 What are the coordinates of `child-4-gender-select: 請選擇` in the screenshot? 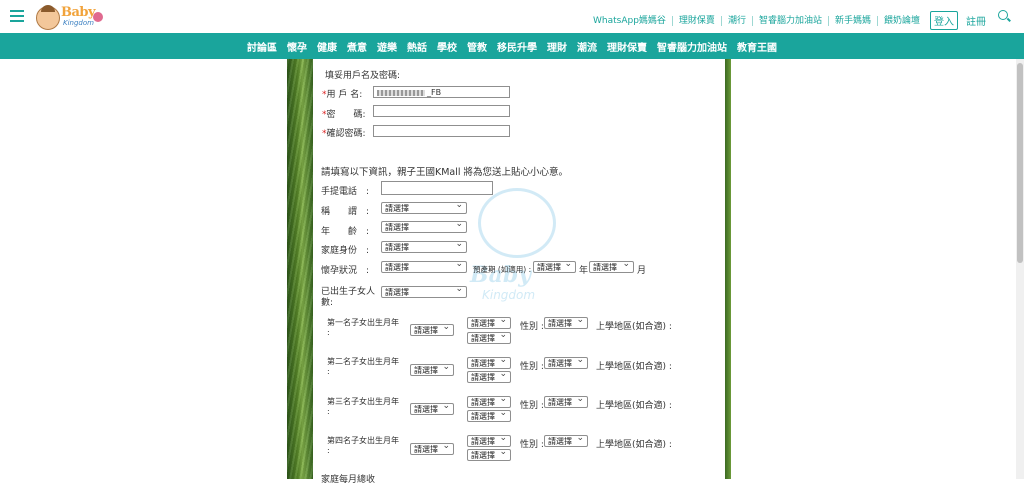 It's located at (566, 440).